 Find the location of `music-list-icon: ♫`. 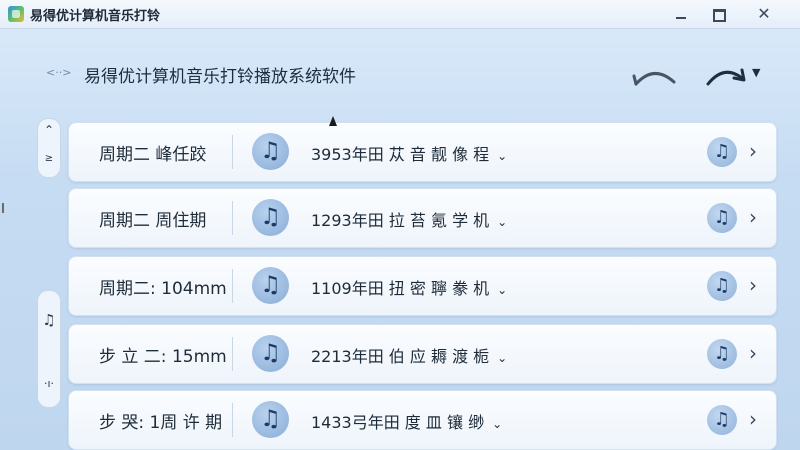

music-list-icon: ♫ is located at coordinates (49, 320).